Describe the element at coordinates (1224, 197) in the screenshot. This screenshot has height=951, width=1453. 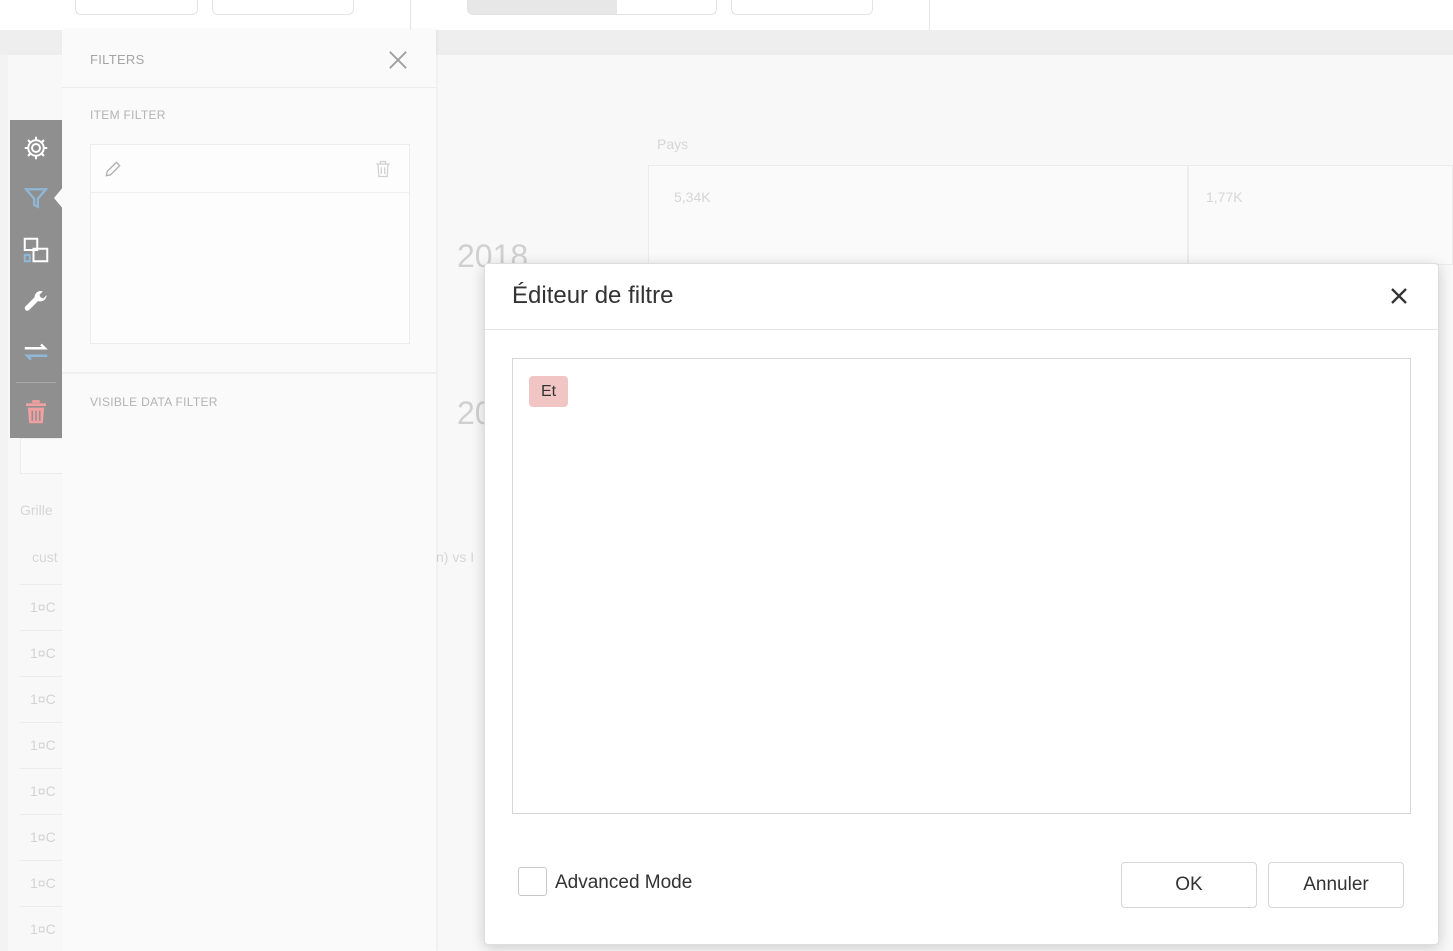
I see `bg-value-2: 1,77K` at that location.